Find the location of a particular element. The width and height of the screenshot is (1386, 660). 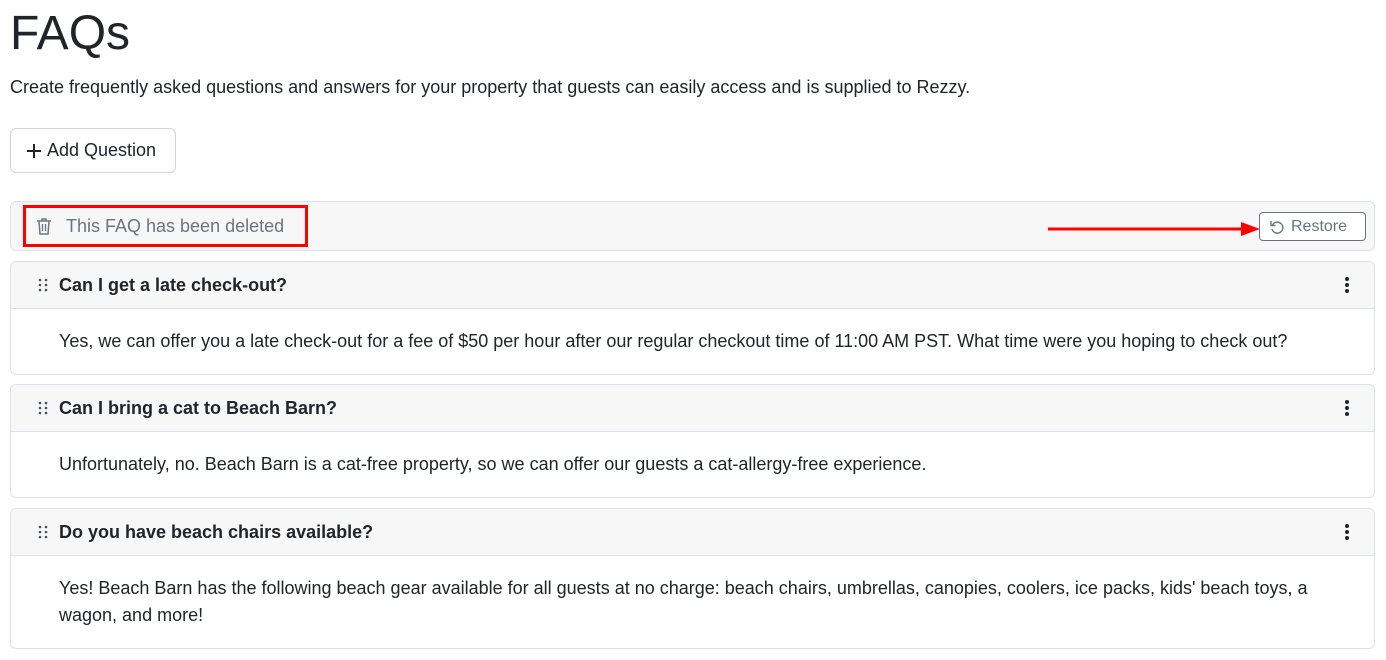

deleted-message: This FAQ has been deleted is located at coordinates (175, 225).